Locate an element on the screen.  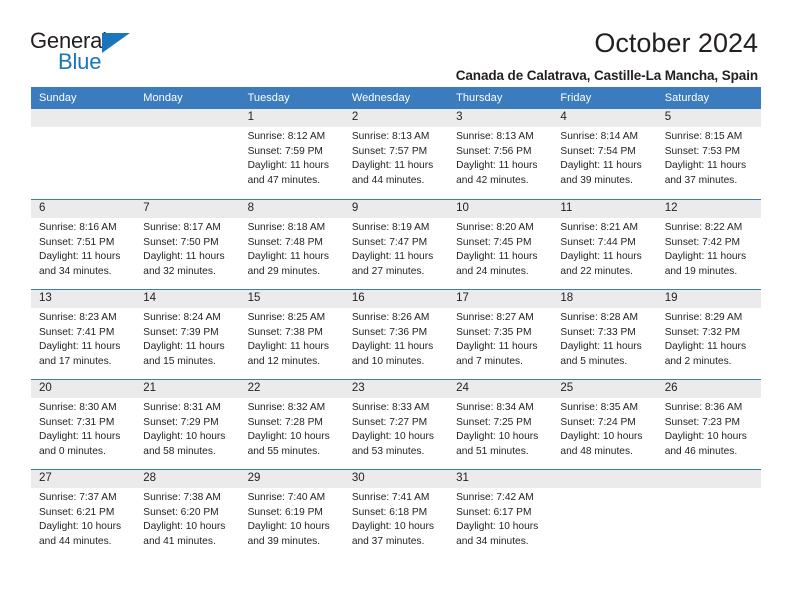
daylight-text: and 55 minutes. is located at coordinates (284, 451).